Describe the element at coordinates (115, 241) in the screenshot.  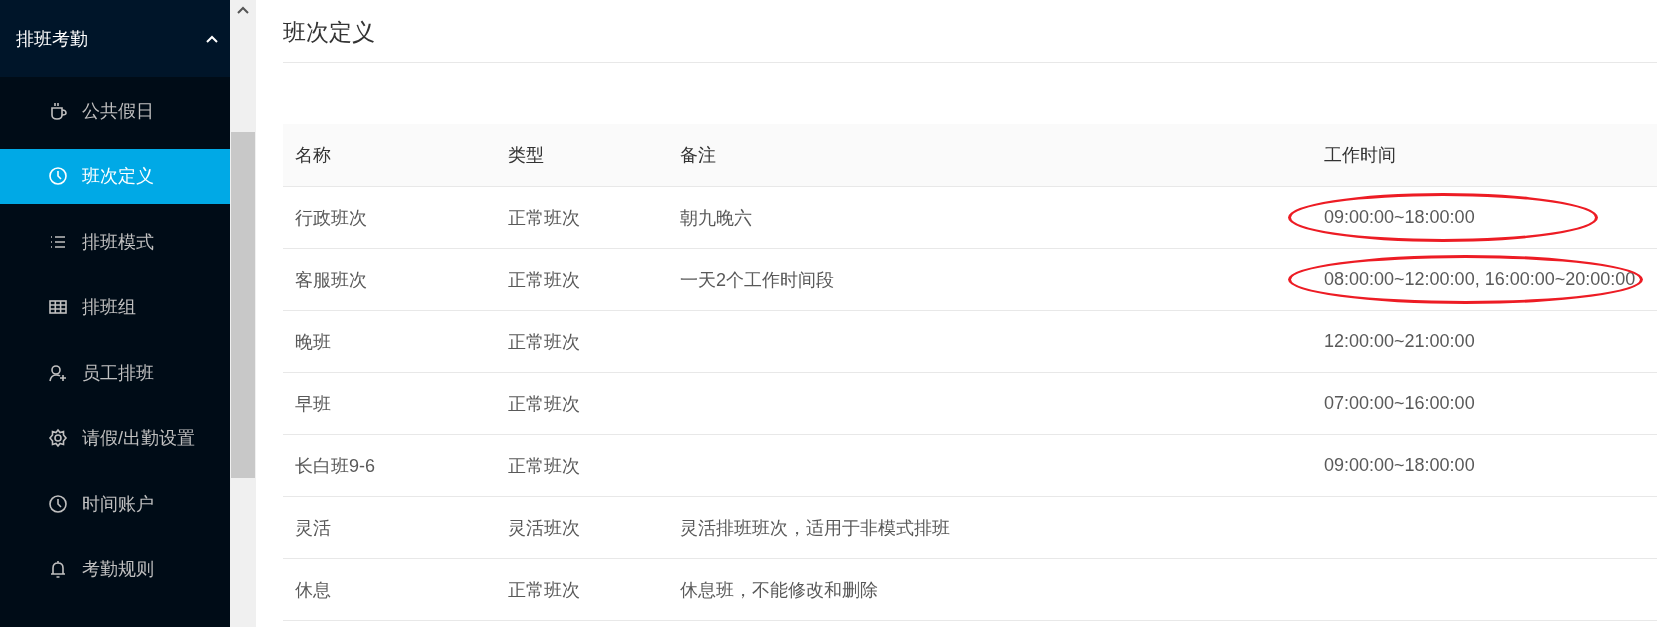
I see `menu-item: 排班模式` at that location.